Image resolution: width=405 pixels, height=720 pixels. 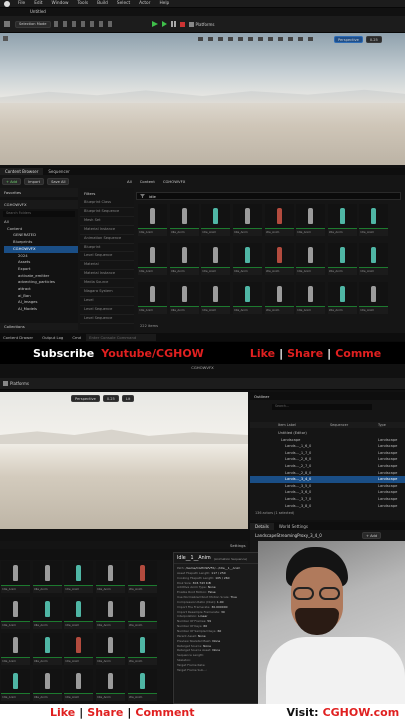 What do you see at coordinates (107, 301) in the screenshot?
I see `filter-item: Level` at bounding box center [107, 301].